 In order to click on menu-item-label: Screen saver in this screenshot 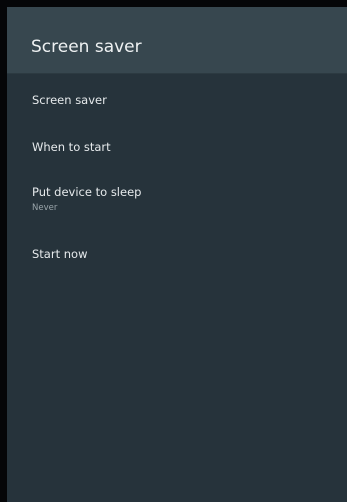, I will do `click(69, 100)`.